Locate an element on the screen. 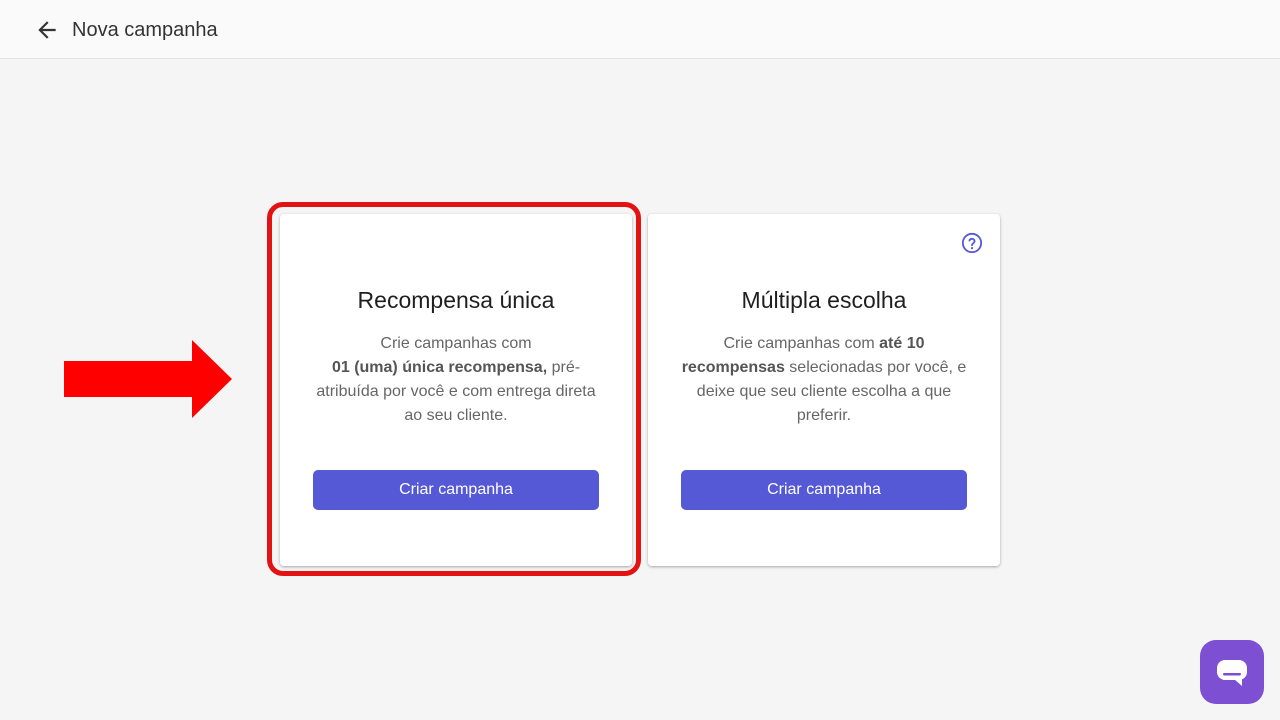 This screenshot has width=1280, height=720. arrow-left-icon is located at coordinates (47, 30).